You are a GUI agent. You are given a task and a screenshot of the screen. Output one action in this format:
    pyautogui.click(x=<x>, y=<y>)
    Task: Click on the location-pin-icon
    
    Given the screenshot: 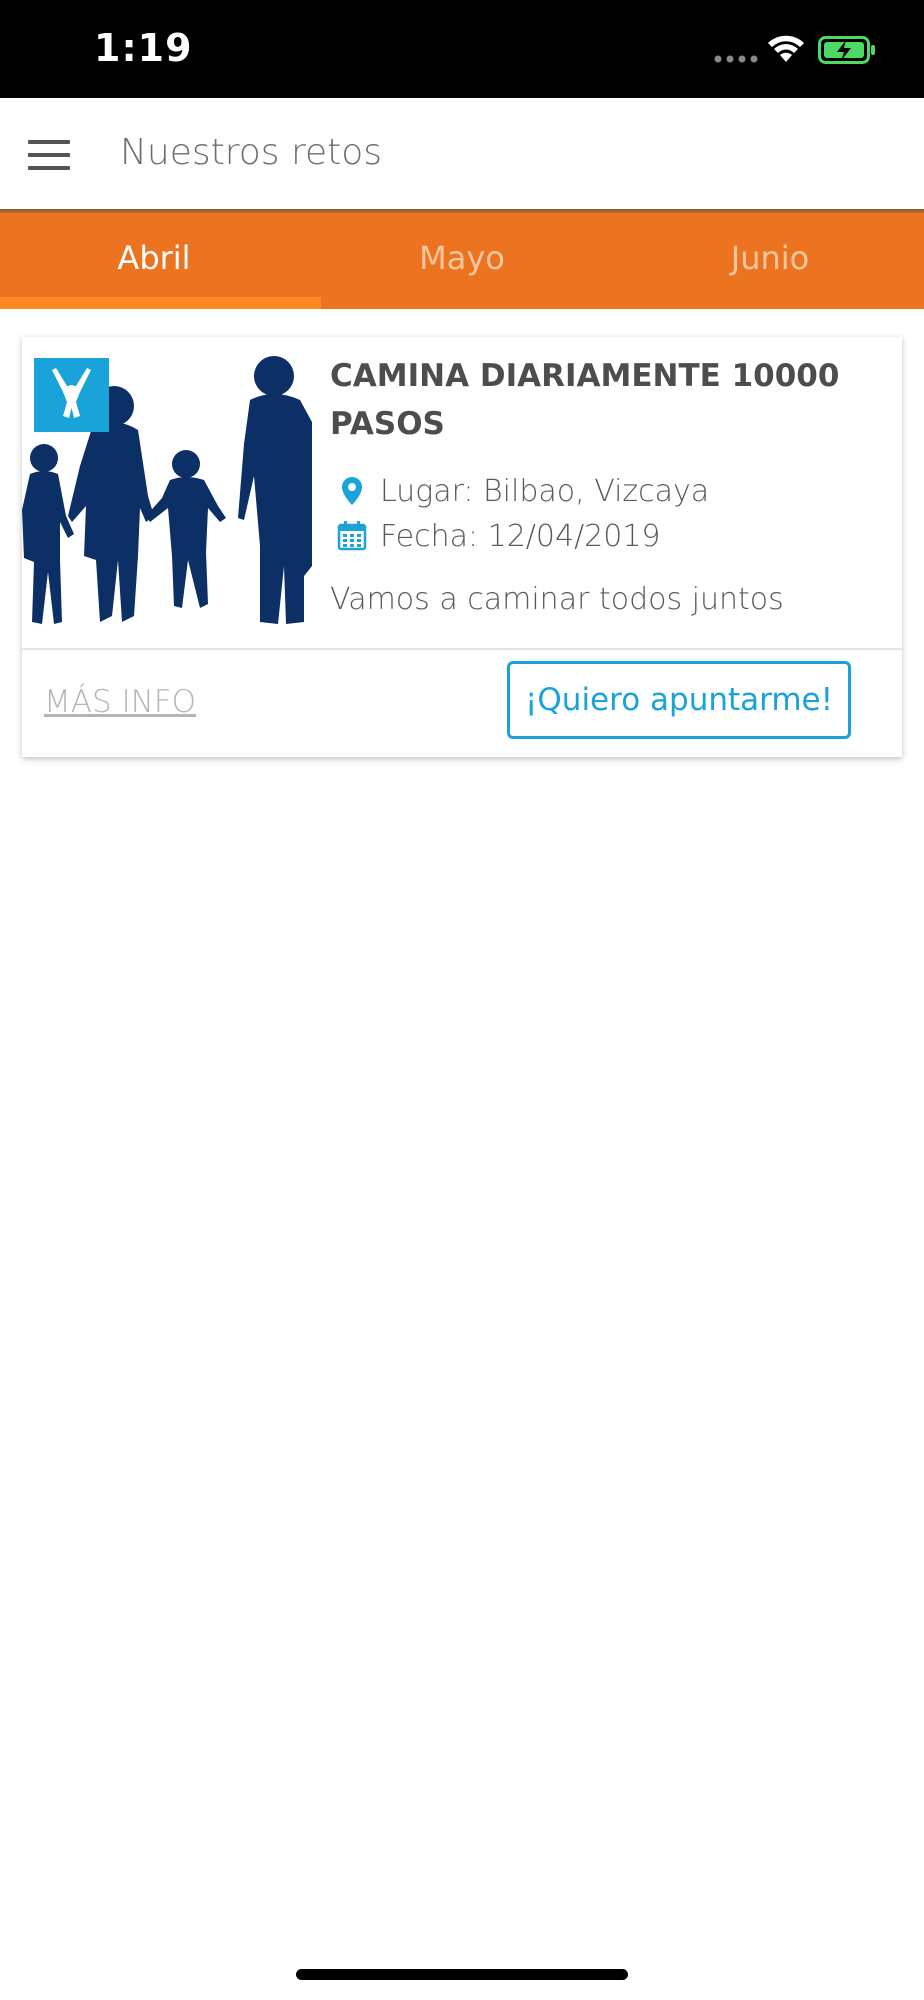 What is the action you would take?
    pyautogui.click(x=352, y=491)
    